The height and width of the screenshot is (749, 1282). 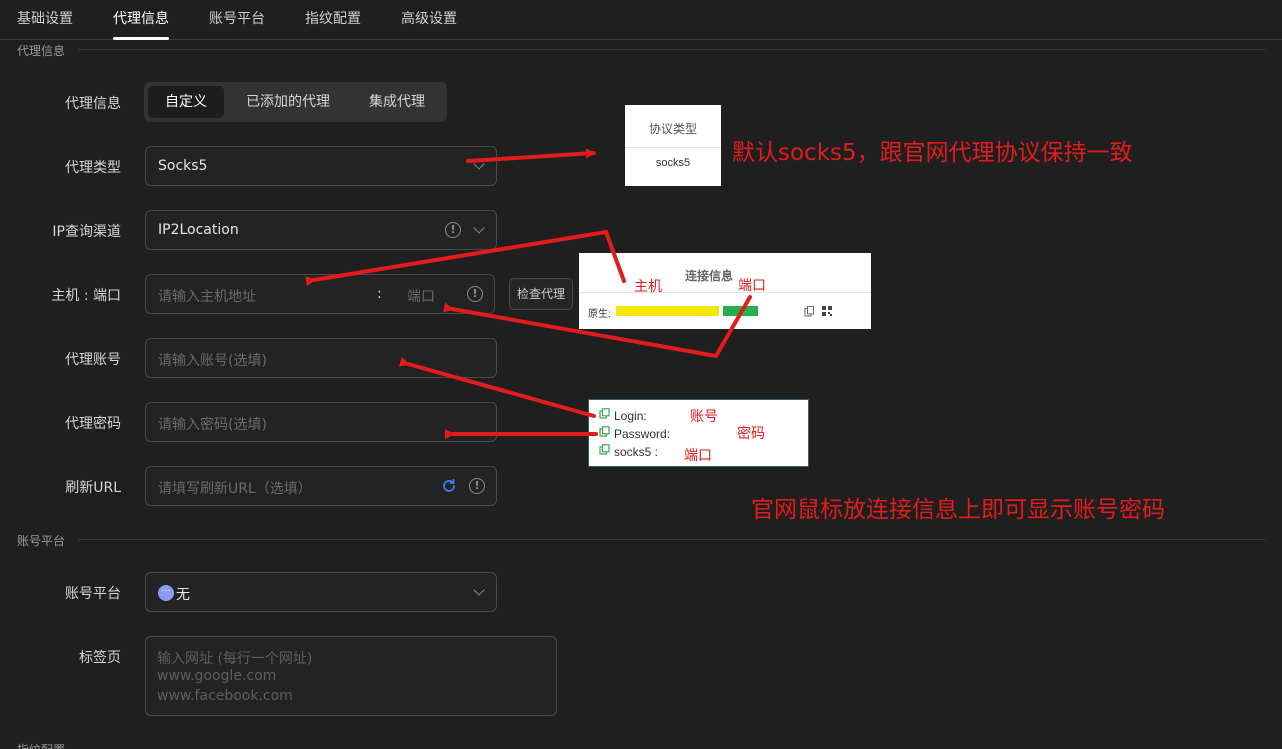 What do you see at coordinates (932, 153) in the screenshot?
I see `annotation-default-socks5: 默认socks5，跟官网代理协议保持一致` at bounding box center [932, 153].